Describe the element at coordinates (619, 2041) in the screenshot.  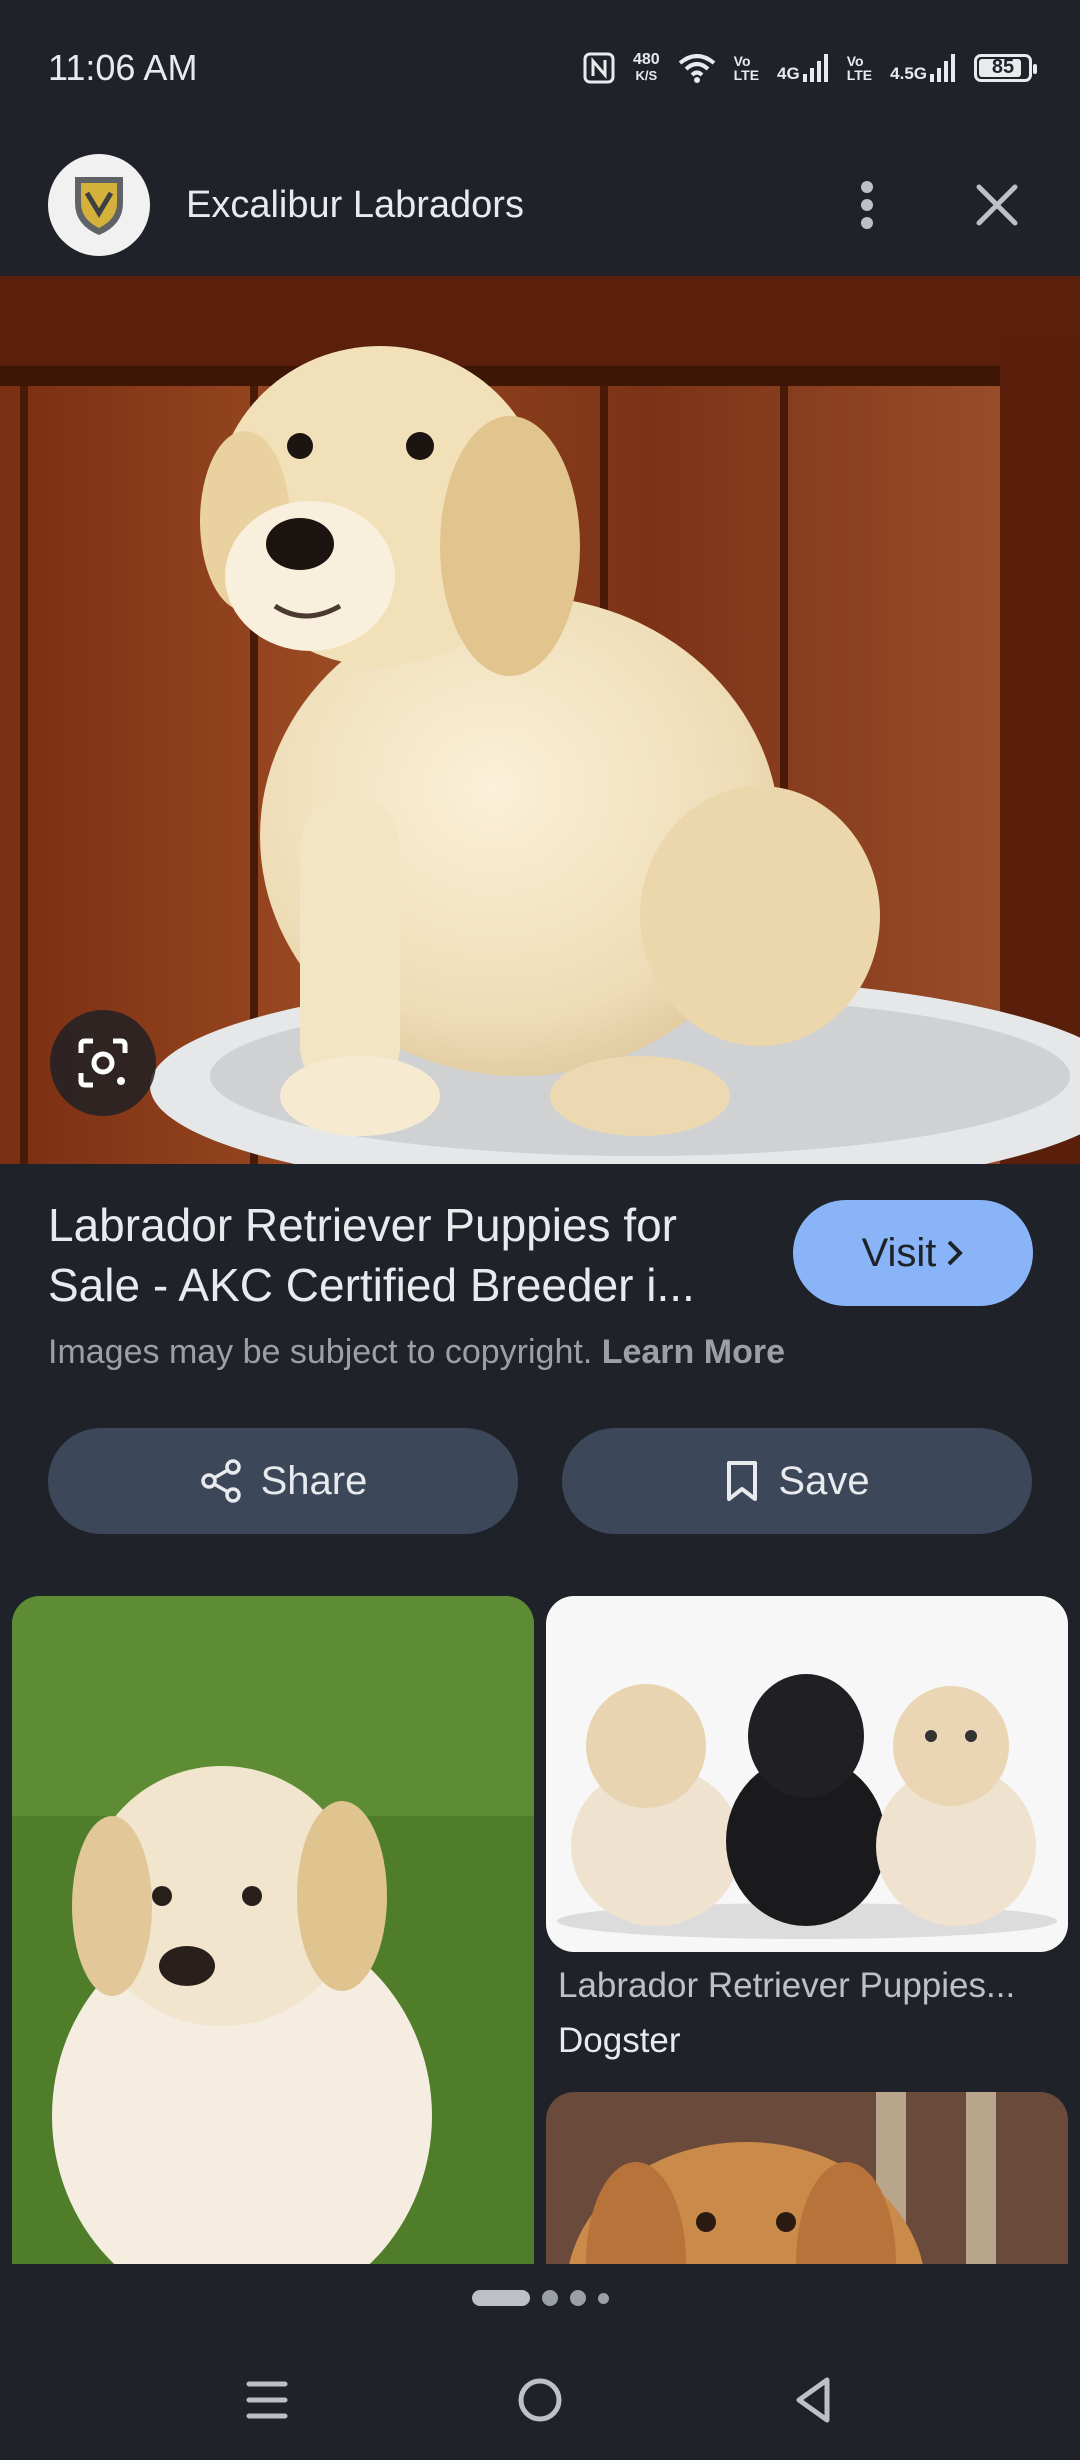
I see `related-card-source: Dogster` at that location.